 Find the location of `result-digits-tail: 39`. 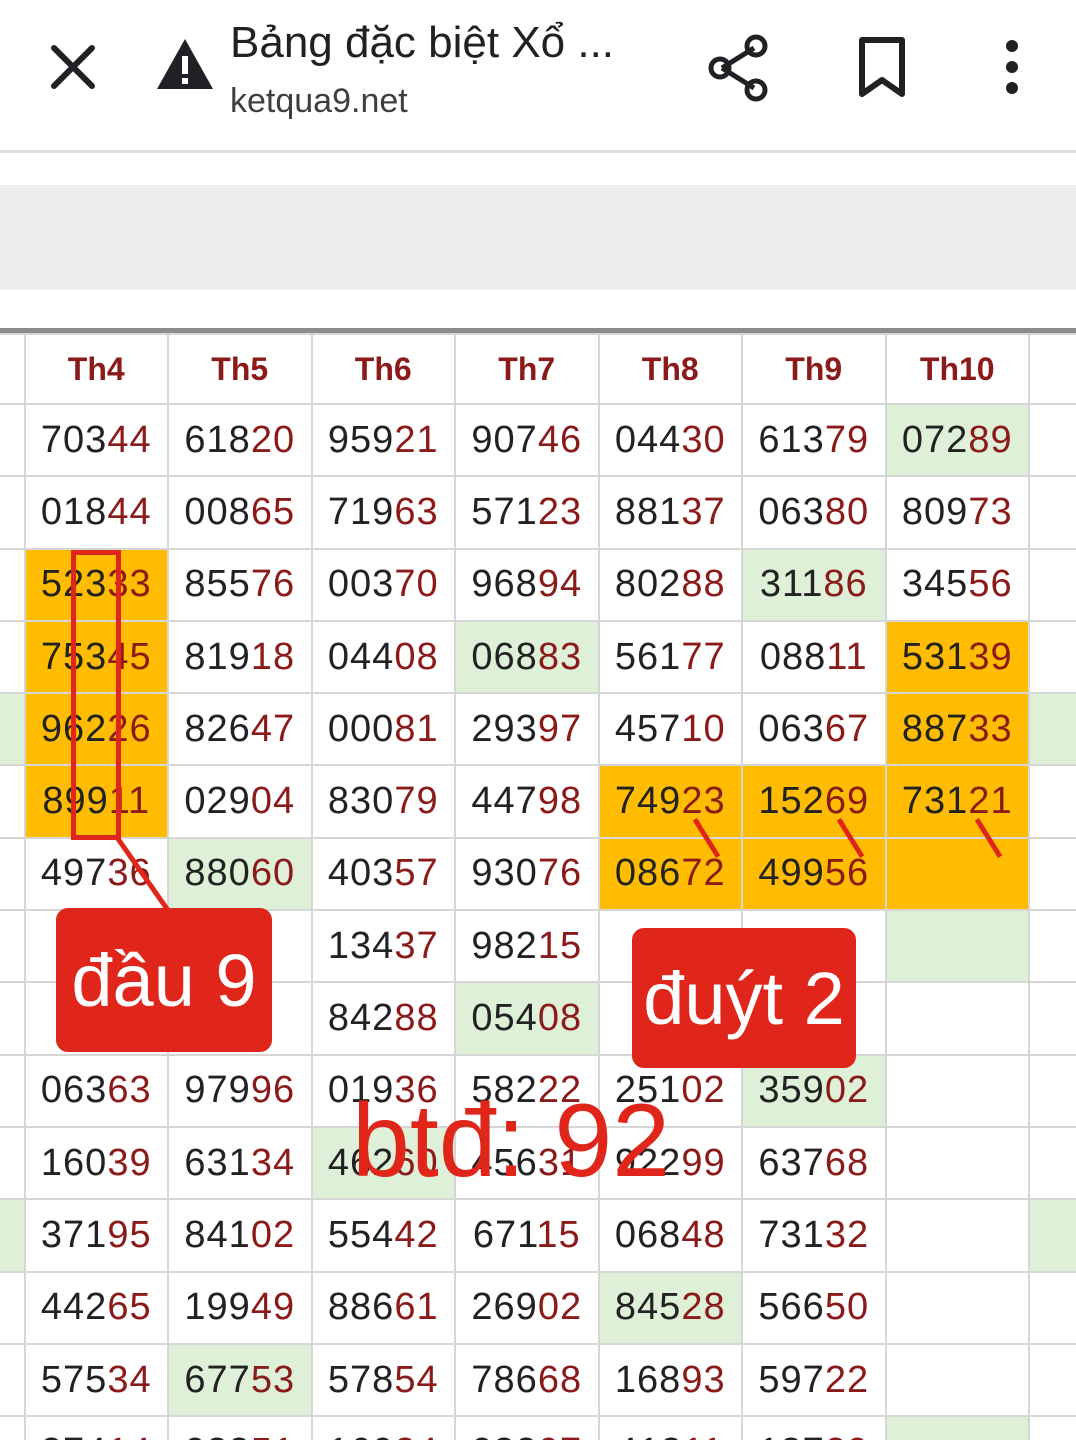

result-digits-tail: 39 is located at coordinates (129, 1162).